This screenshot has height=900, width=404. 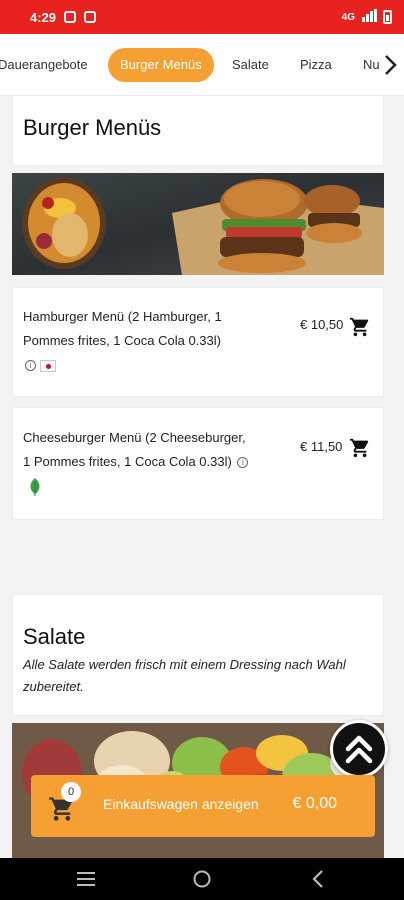 I want to click on network-label: 4G, so click(x=348, y=17).